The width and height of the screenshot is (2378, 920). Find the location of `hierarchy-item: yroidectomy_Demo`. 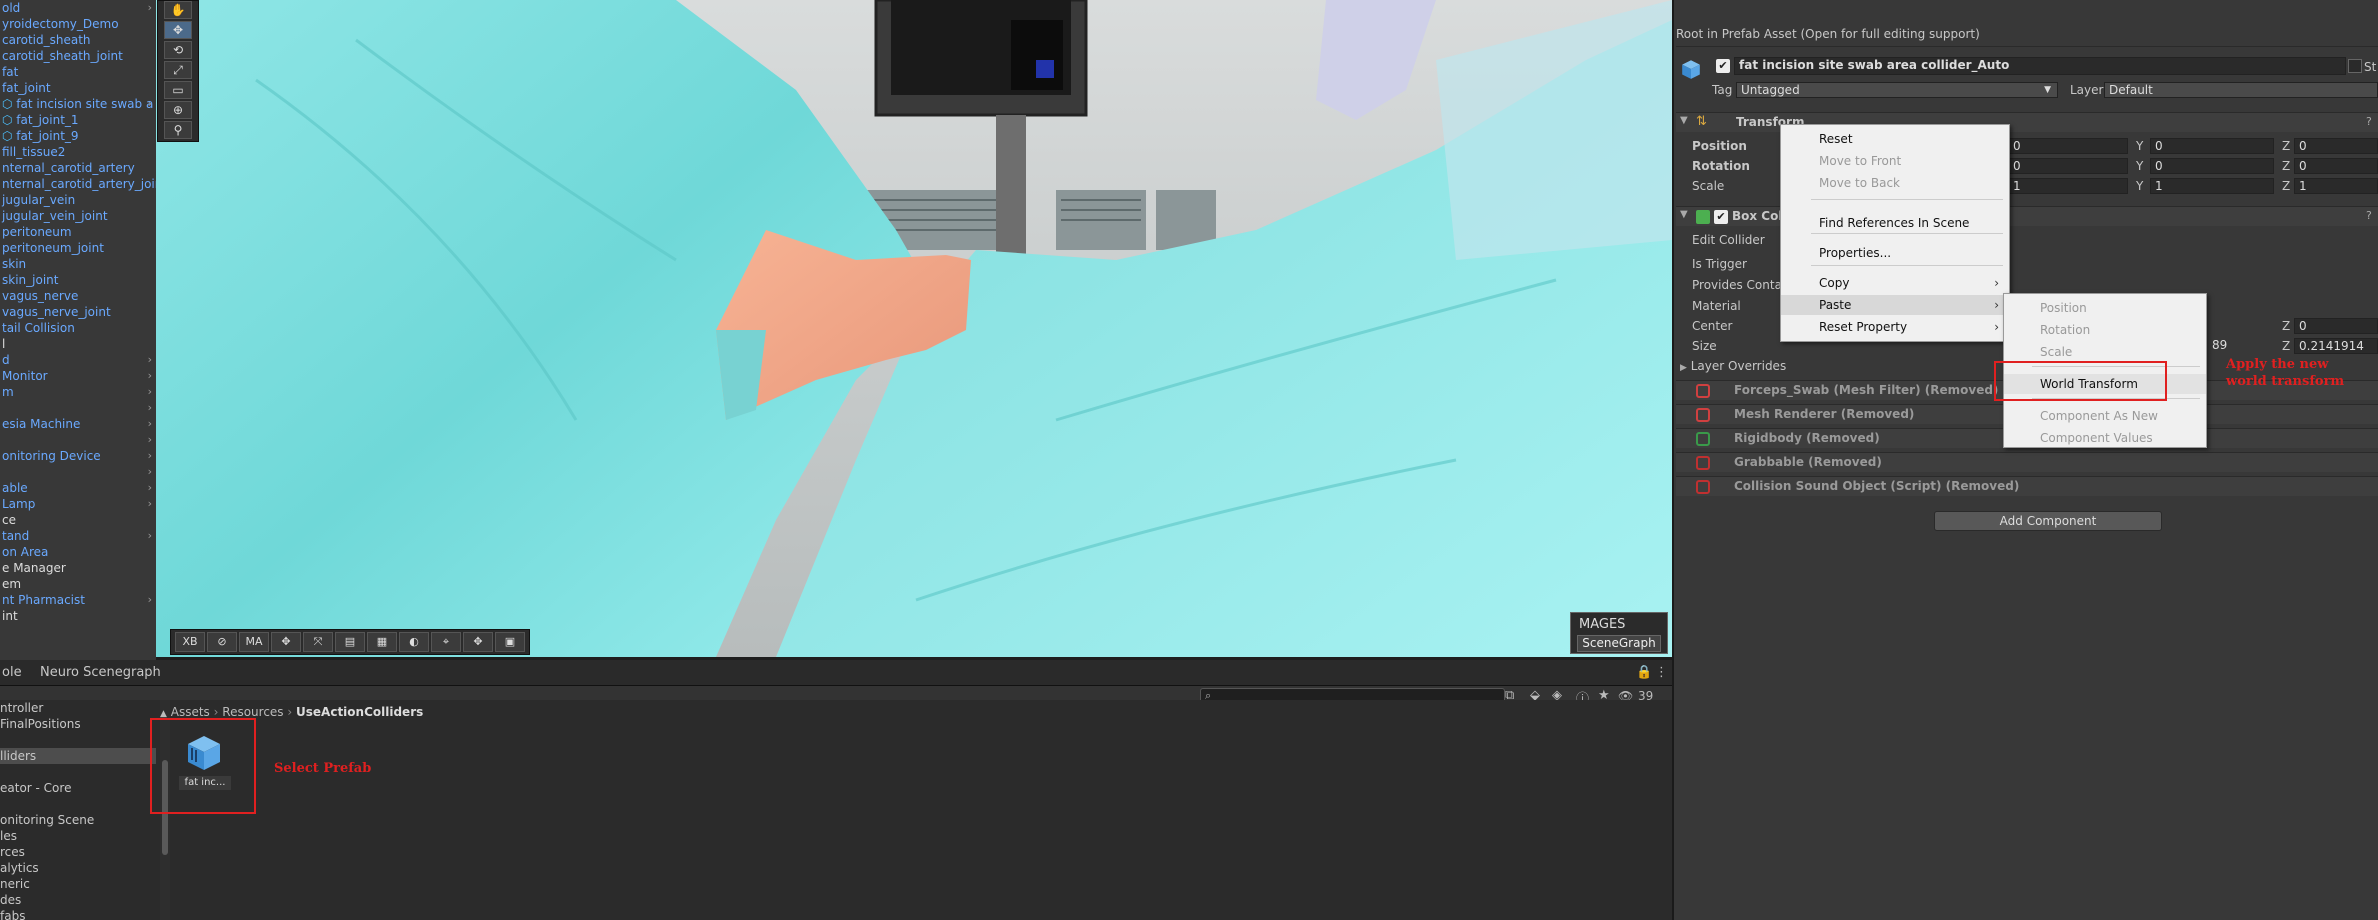

hierarchy-item: yroidectomy_Demo is located at coordinates (78, 24).